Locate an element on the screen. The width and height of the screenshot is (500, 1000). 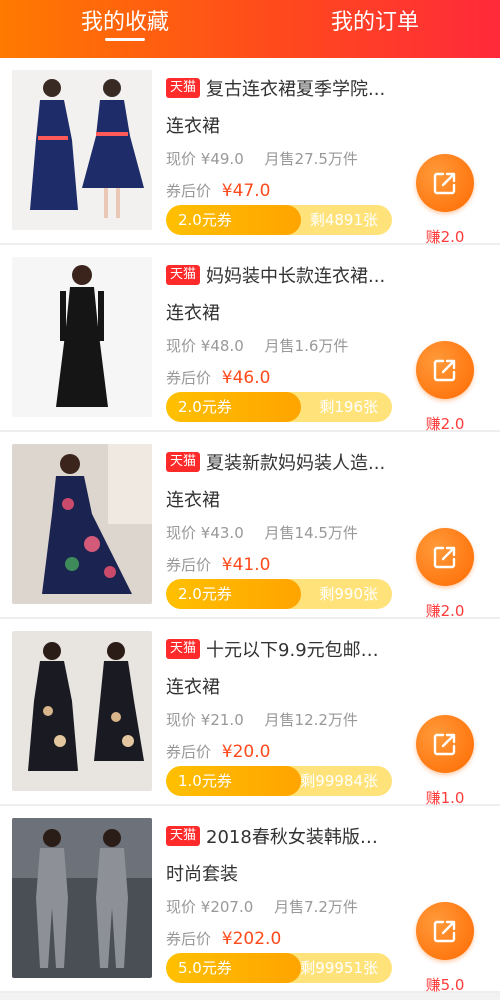
tab-favorites: 我的收藏 is located at coordinates (125, 18).